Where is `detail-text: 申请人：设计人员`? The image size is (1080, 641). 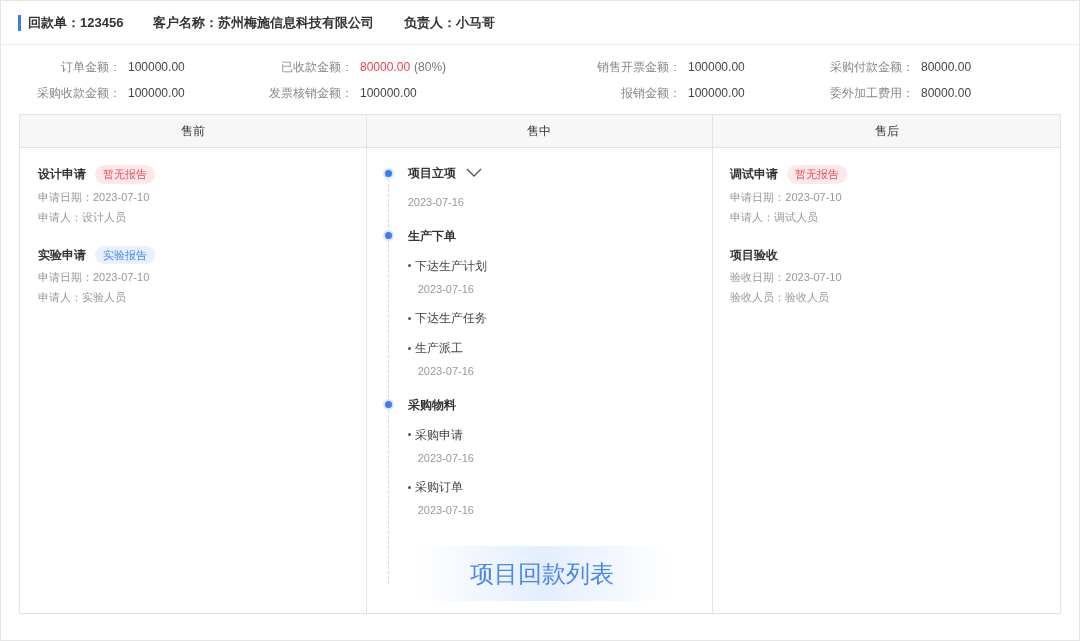 detail-text: 申请人：设计人员 is located at coordinates (82, 216).